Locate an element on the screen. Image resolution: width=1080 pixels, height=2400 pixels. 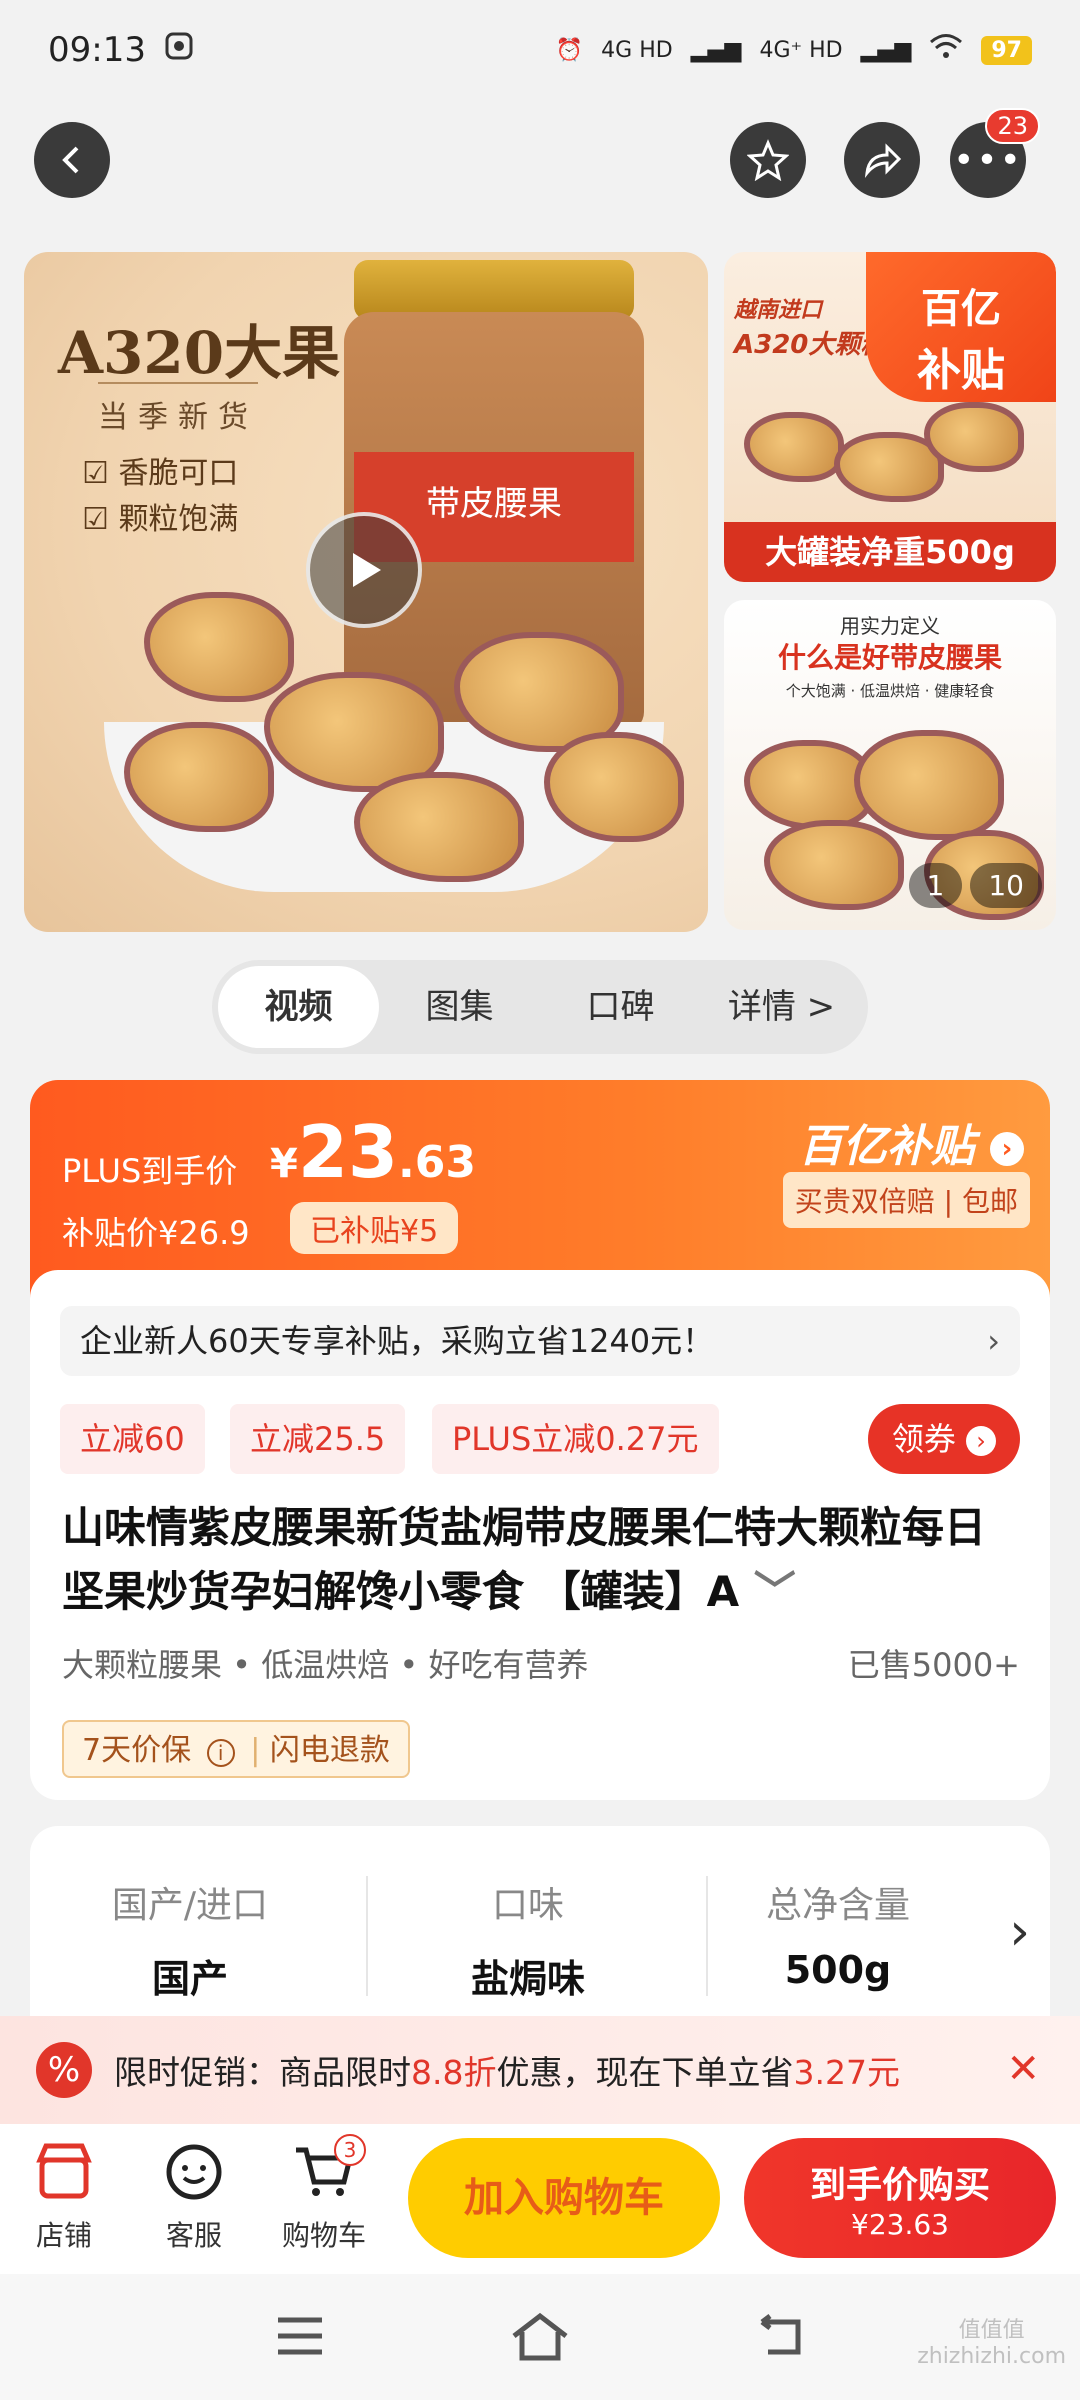
tab-gallery: 图集 is located at coordinates (459, 1007).